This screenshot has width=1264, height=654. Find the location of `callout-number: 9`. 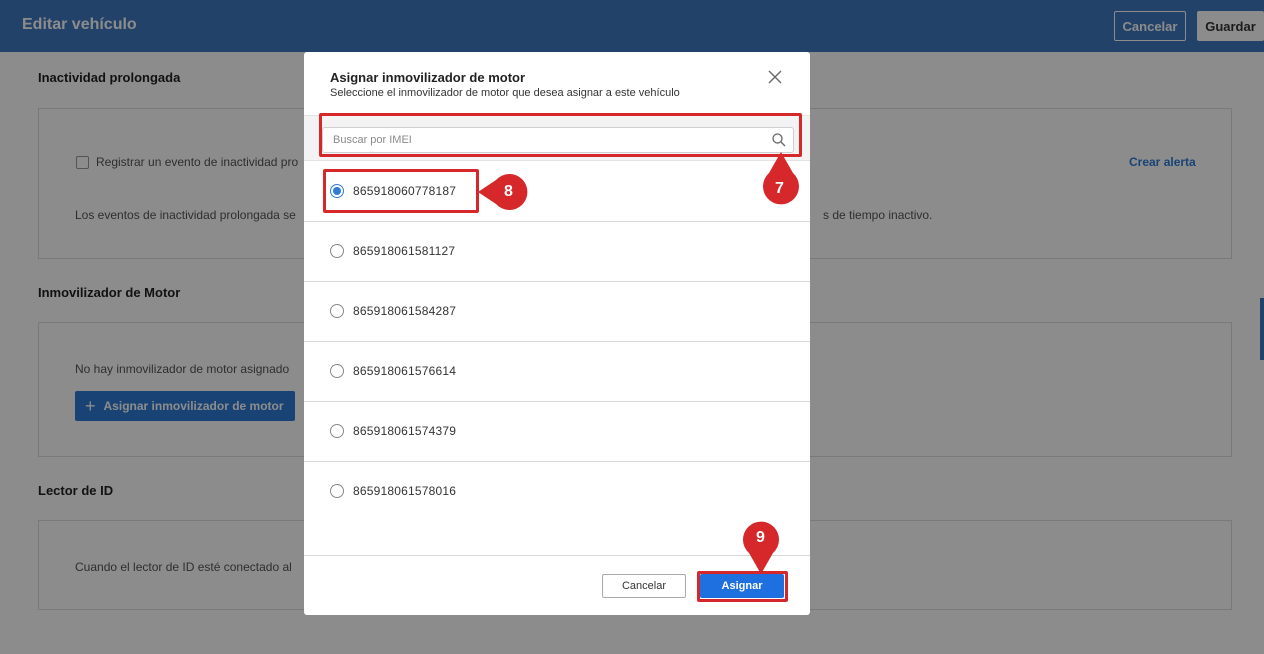

callout-number: 9 is located at coordinates (760, 537).